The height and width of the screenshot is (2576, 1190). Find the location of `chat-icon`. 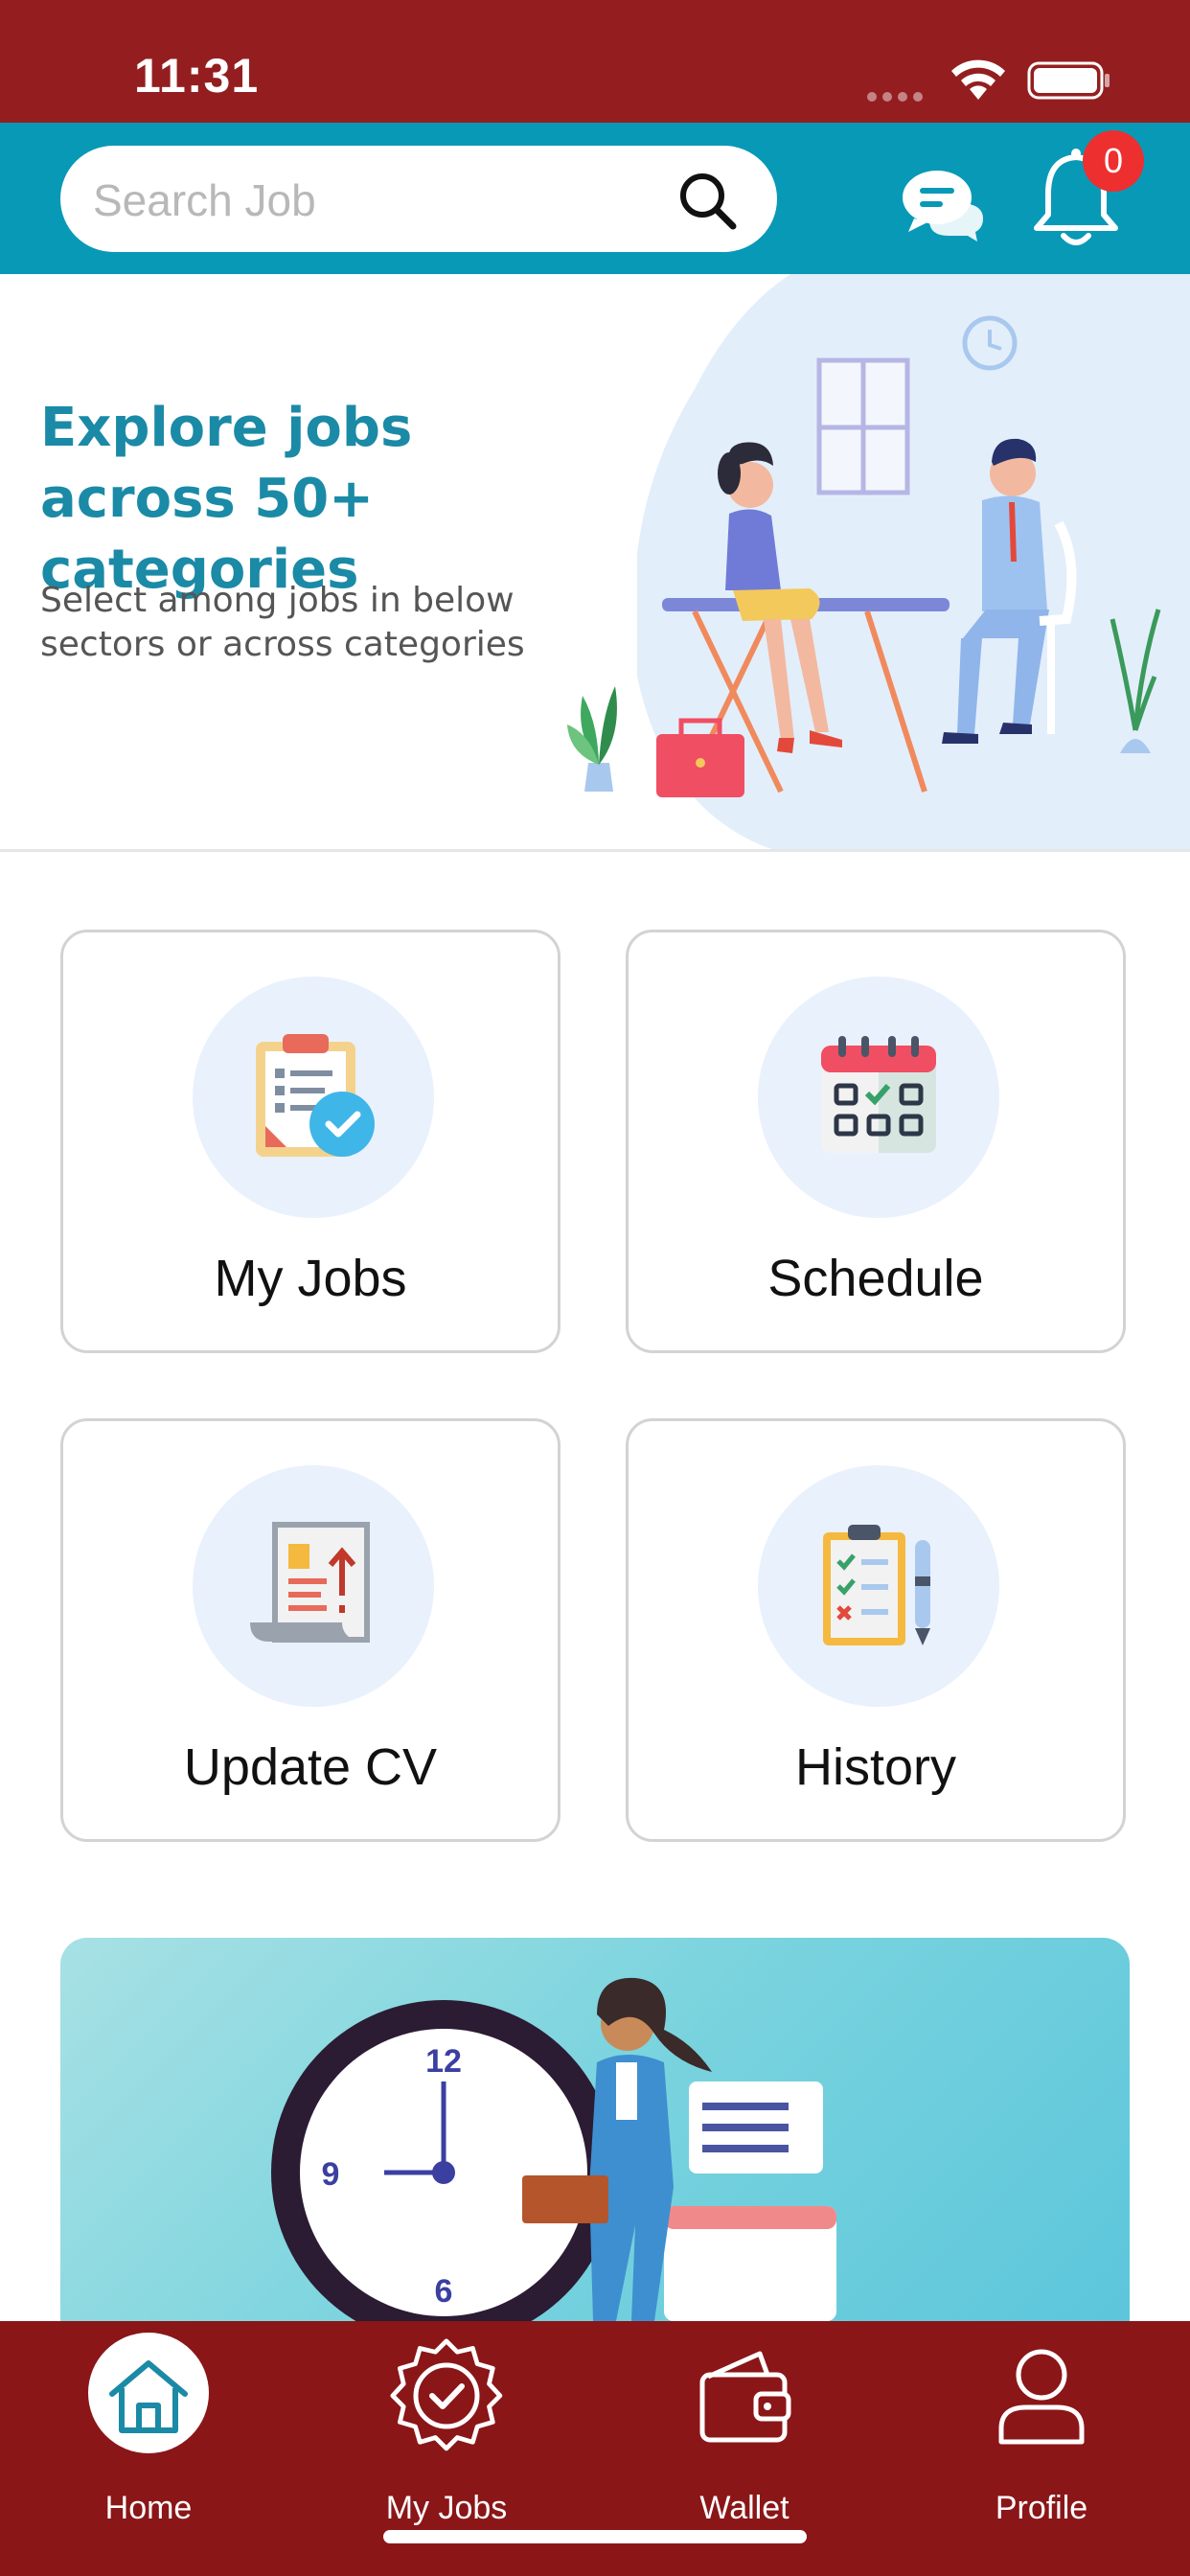

chat-icon is located at coordinates (943, 203).